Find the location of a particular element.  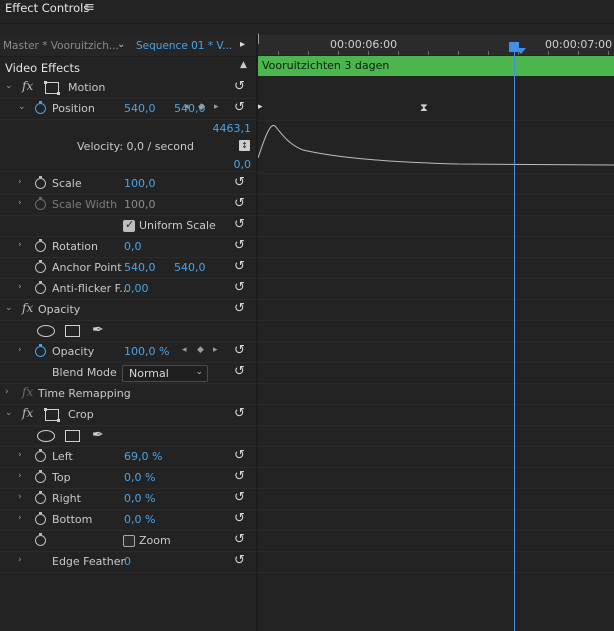

param-row-scale: › Scale 100,0 ↺ is located at coordinates (128, 184).